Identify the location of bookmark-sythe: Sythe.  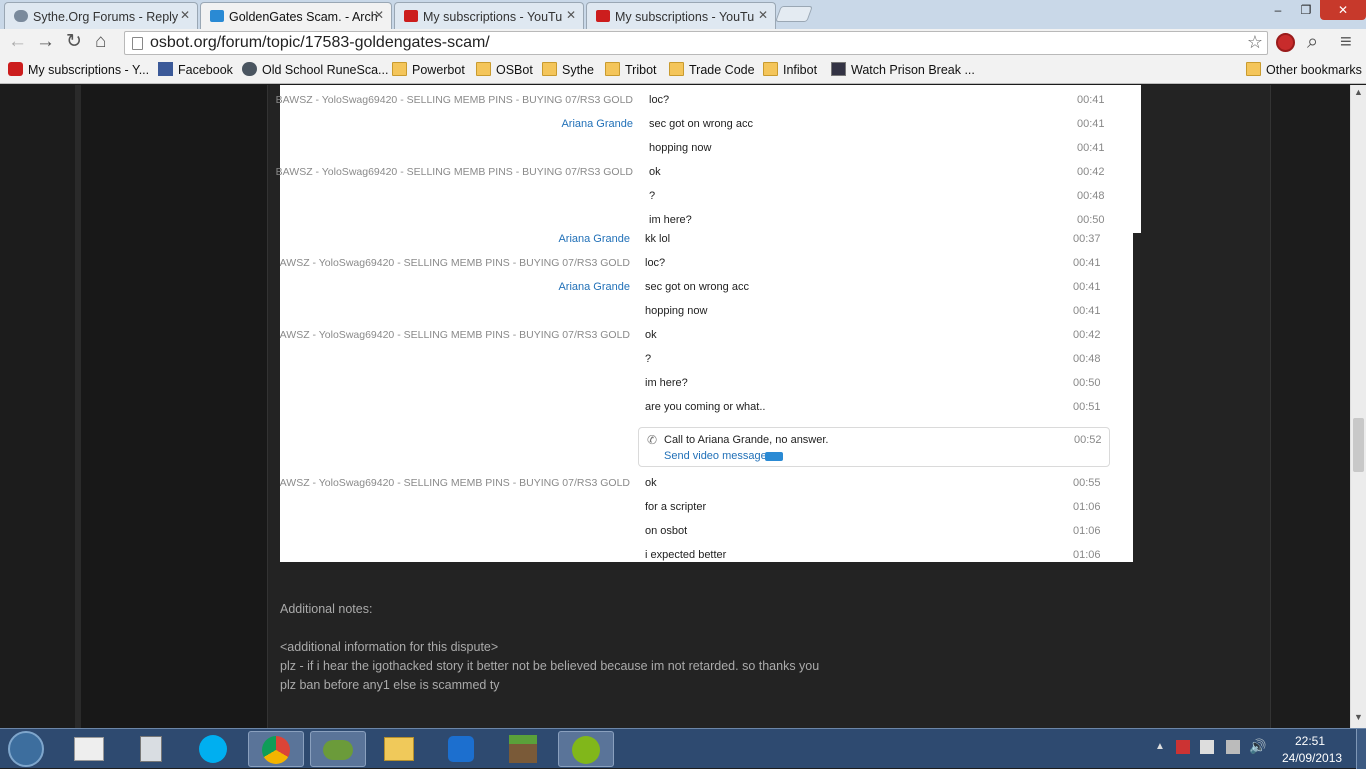
(568, 69).